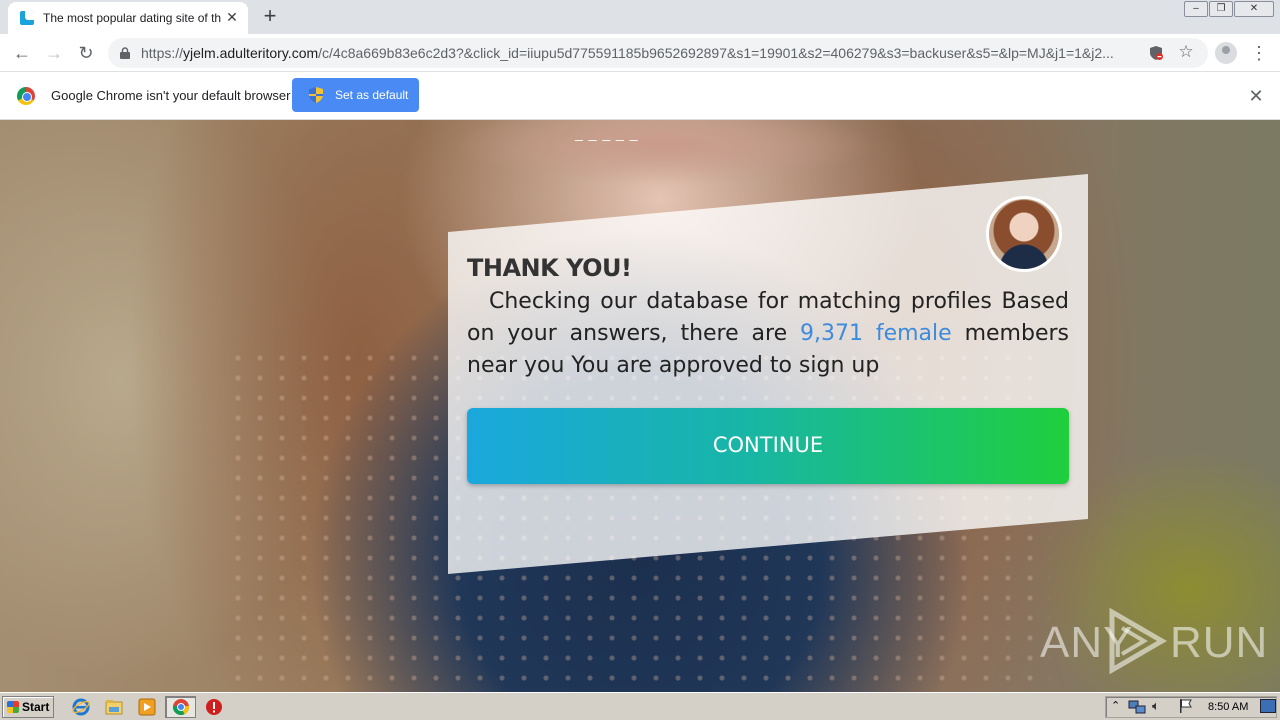 The image size is (1280, 720). What do you see at coordinates (114, 707) in the screenshot?
I see `file-explorer-icon` at bounding box center [114, 707].